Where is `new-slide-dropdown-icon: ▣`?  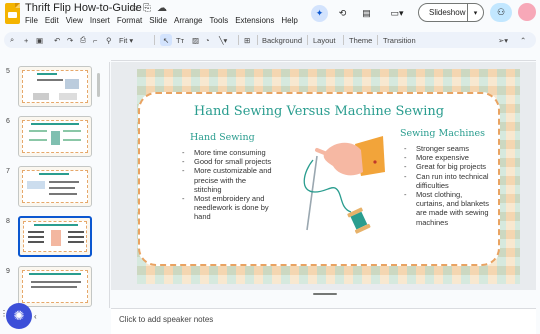
new-slide-dropdown-icon: ▣ is located at coordinates (39, 40).